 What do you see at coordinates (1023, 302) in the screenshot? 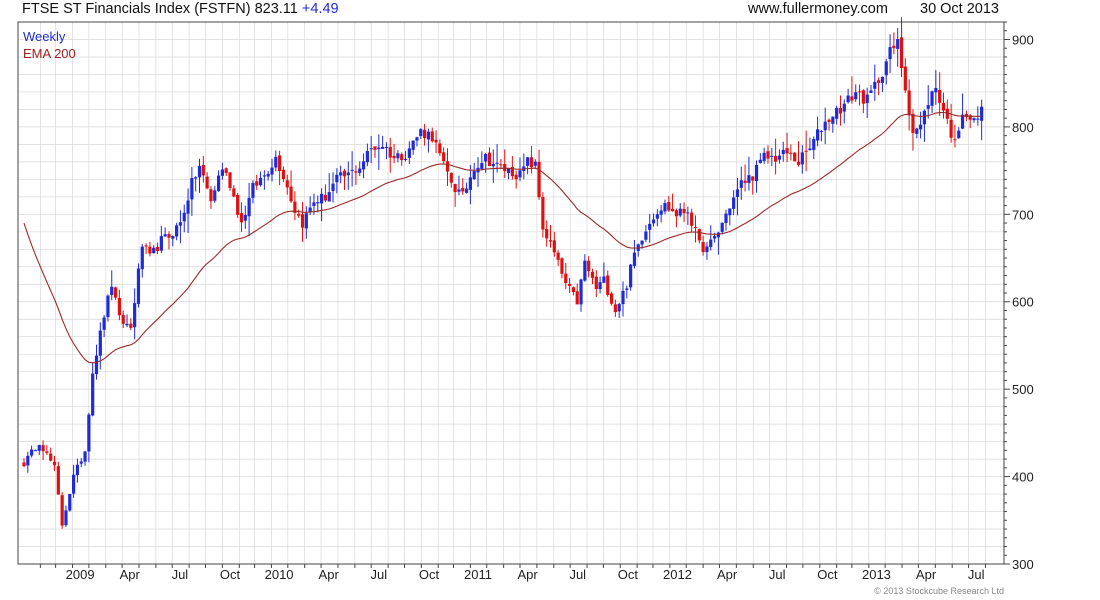
I see `y-tick-label: 600` at bounding box center [1023, 302].